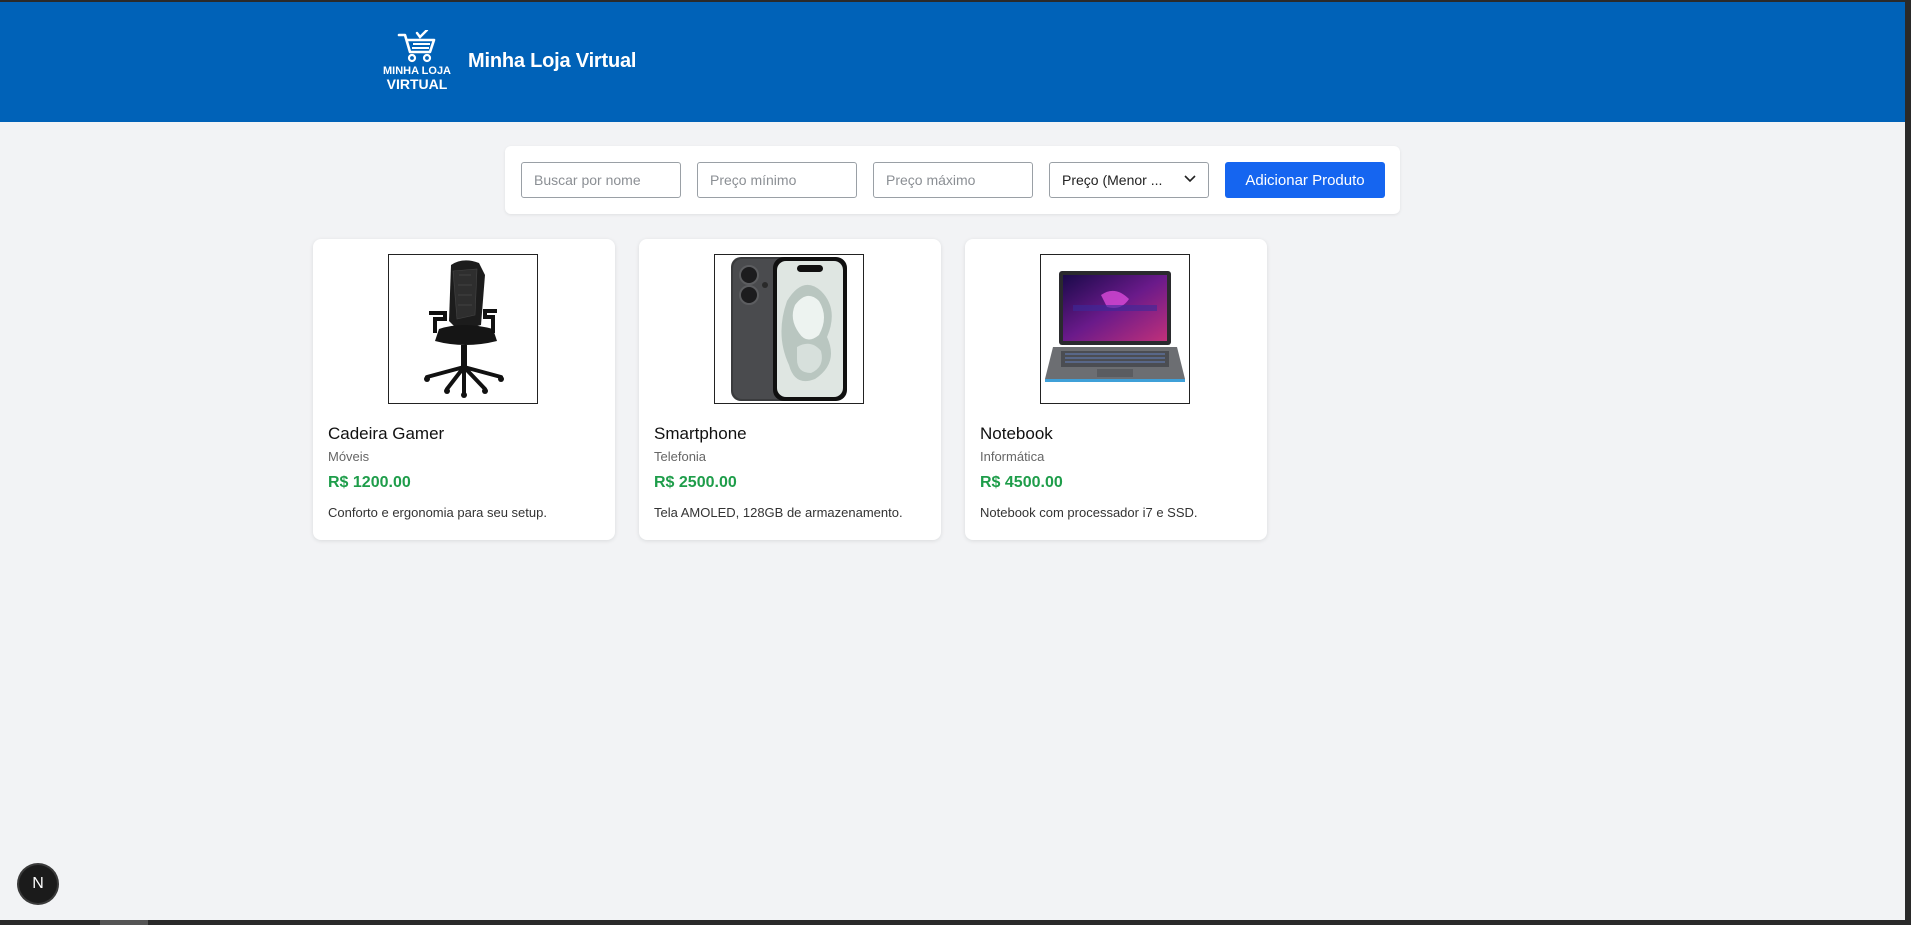  I want to click on smartphone-image, so click(789, 329).